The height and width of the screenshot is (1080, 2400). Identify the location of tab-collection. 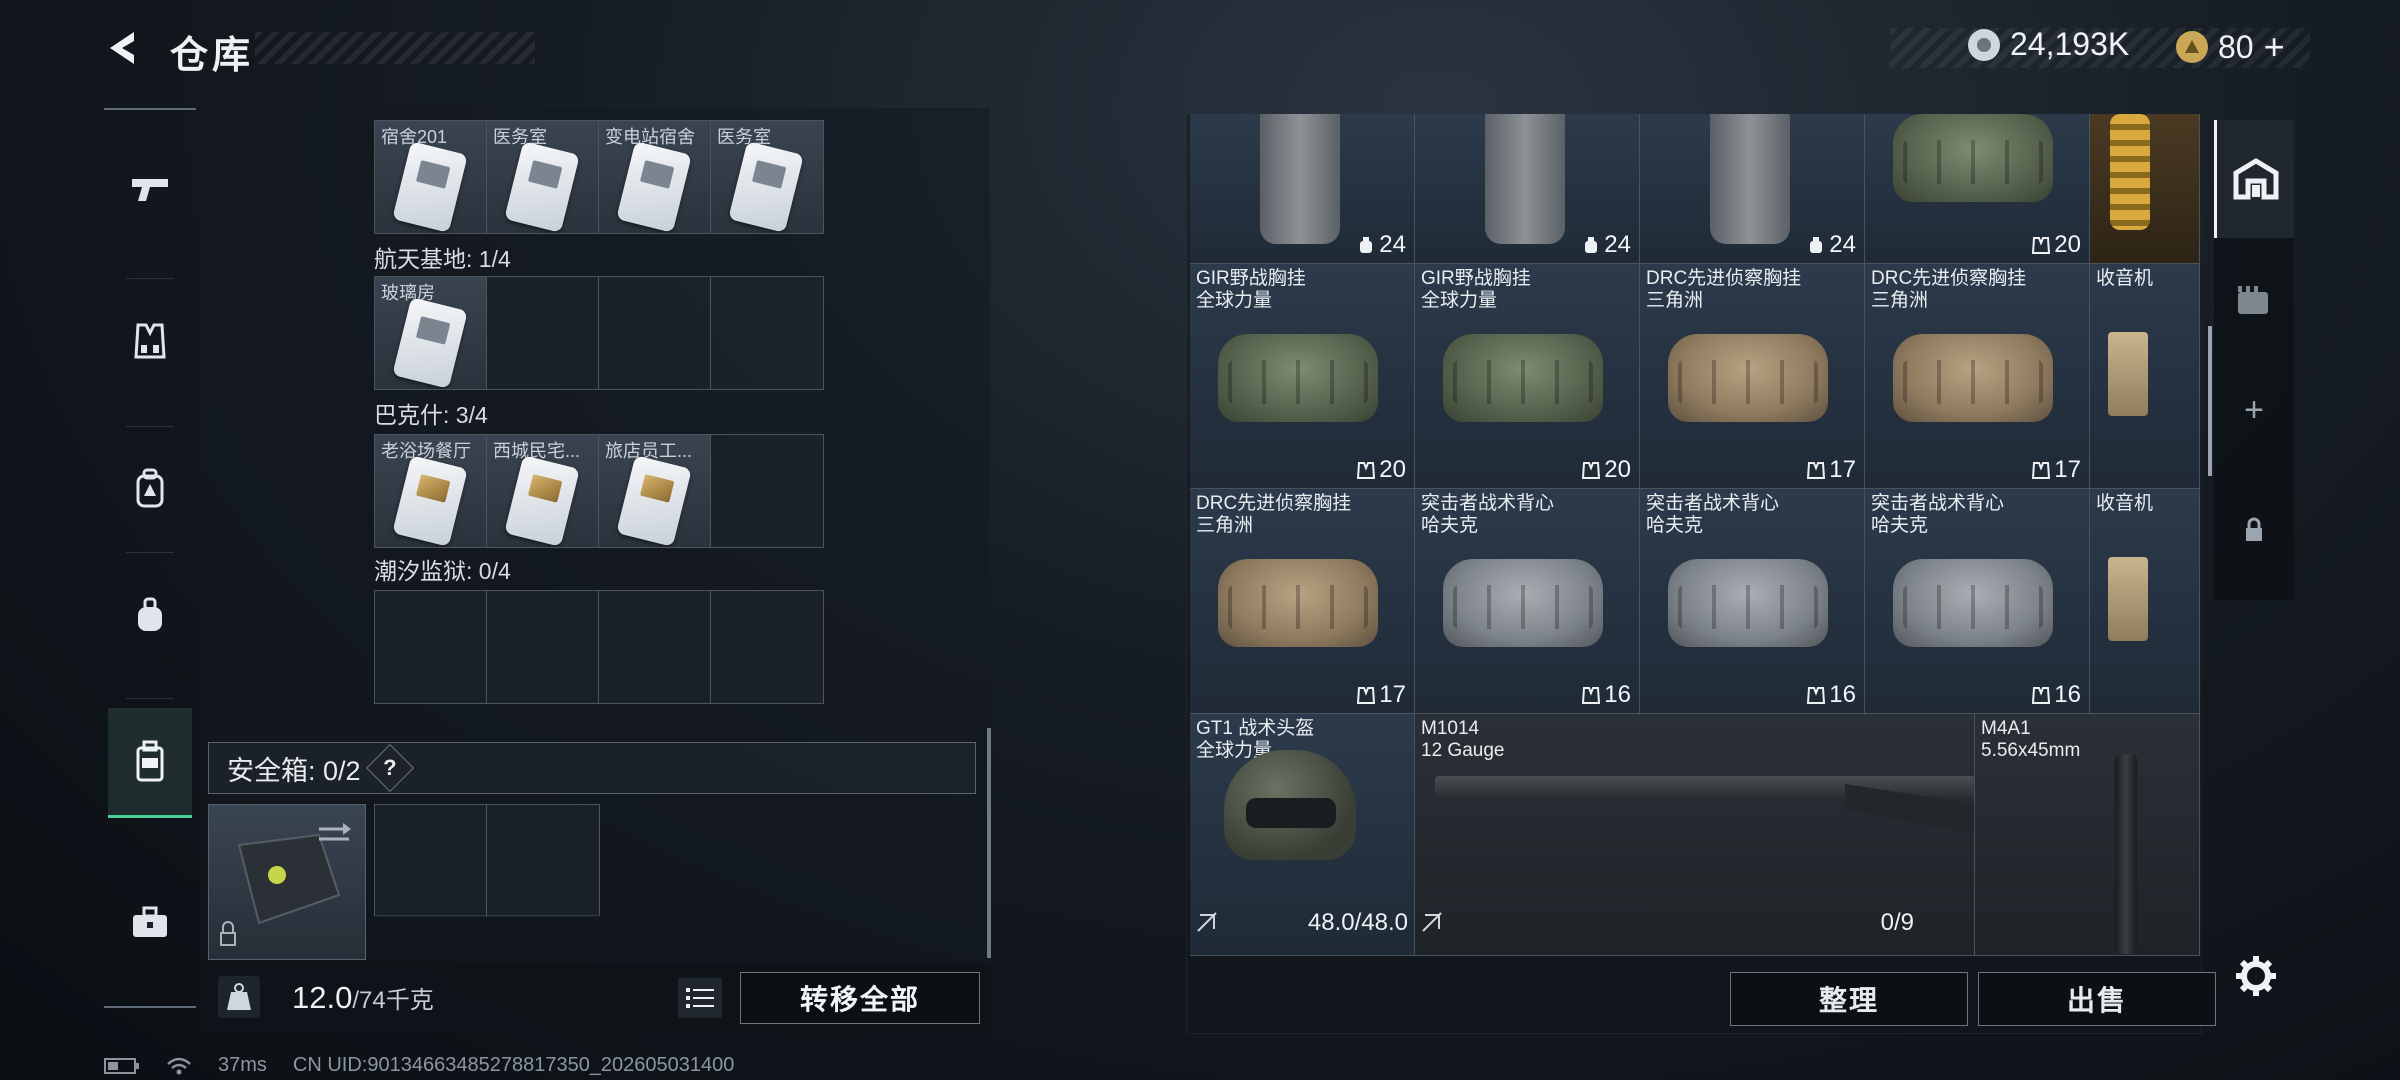
(2254, 300).